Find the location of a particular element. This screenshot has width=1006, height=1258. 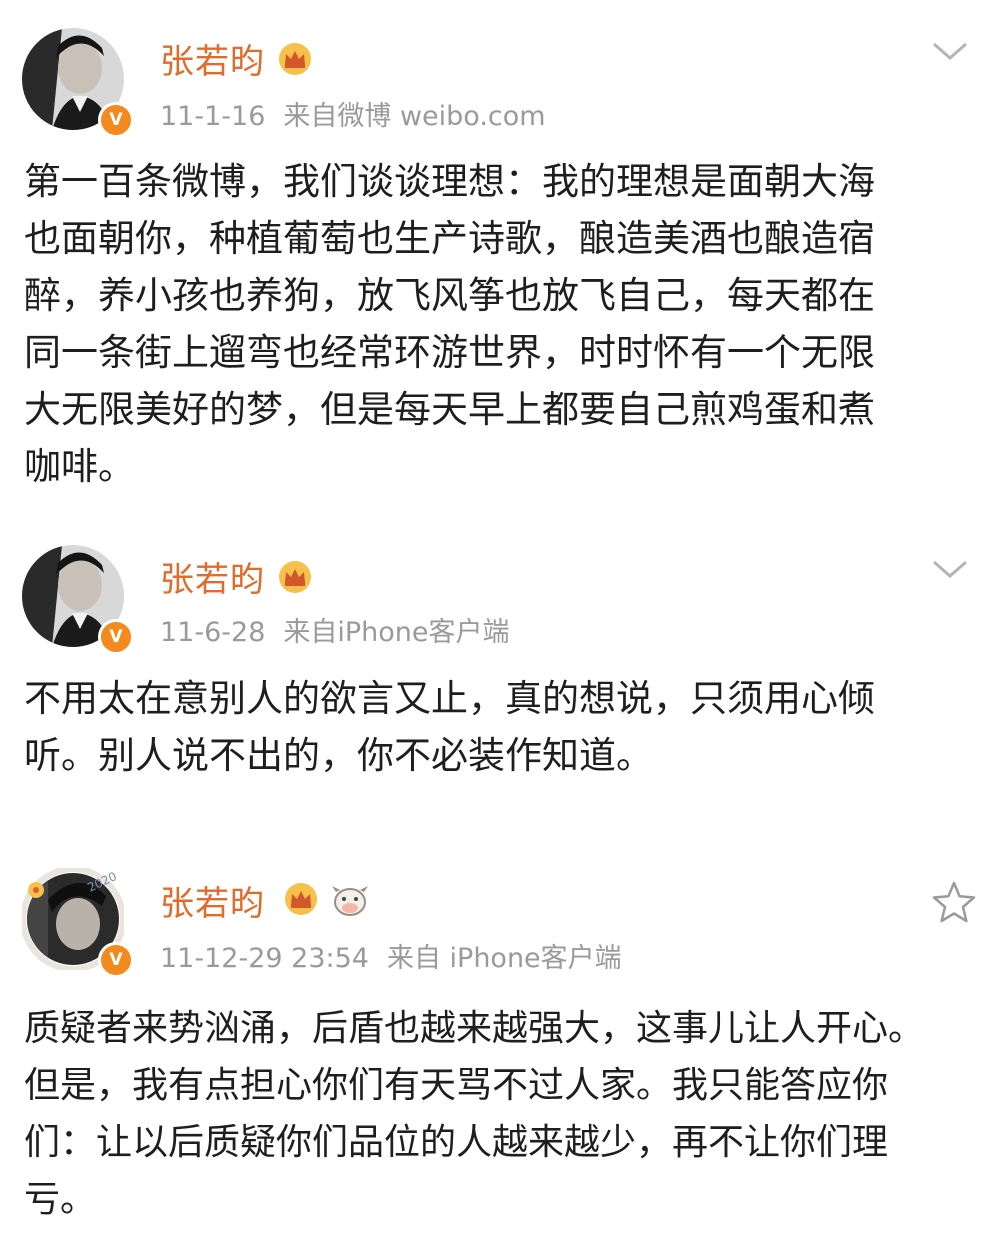

post-meta: 11-6-28 来自iPhone客户端 is located at coordinates (335, 629).